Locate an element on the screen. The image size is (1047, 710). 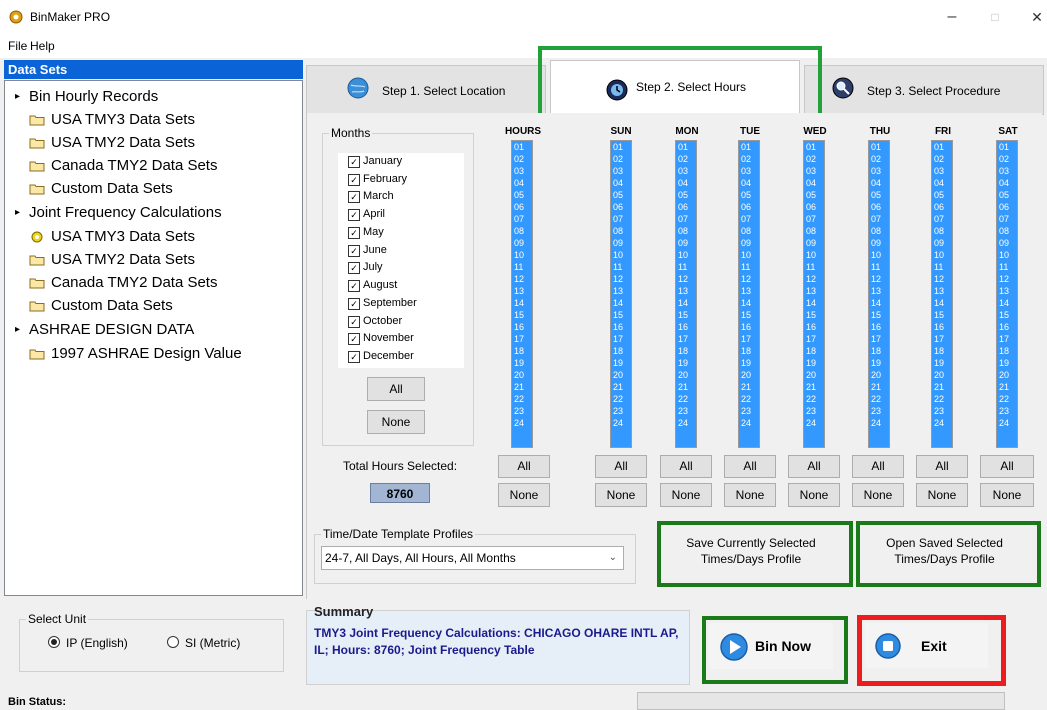
sat-none-button: None is located at coordinates (1007, 495).